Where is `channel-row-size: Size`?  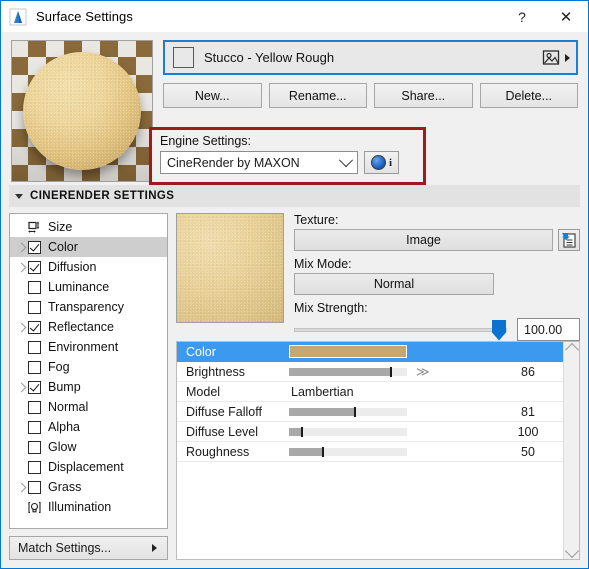 channel-row-size: Size is located at coordinates (88, 227).